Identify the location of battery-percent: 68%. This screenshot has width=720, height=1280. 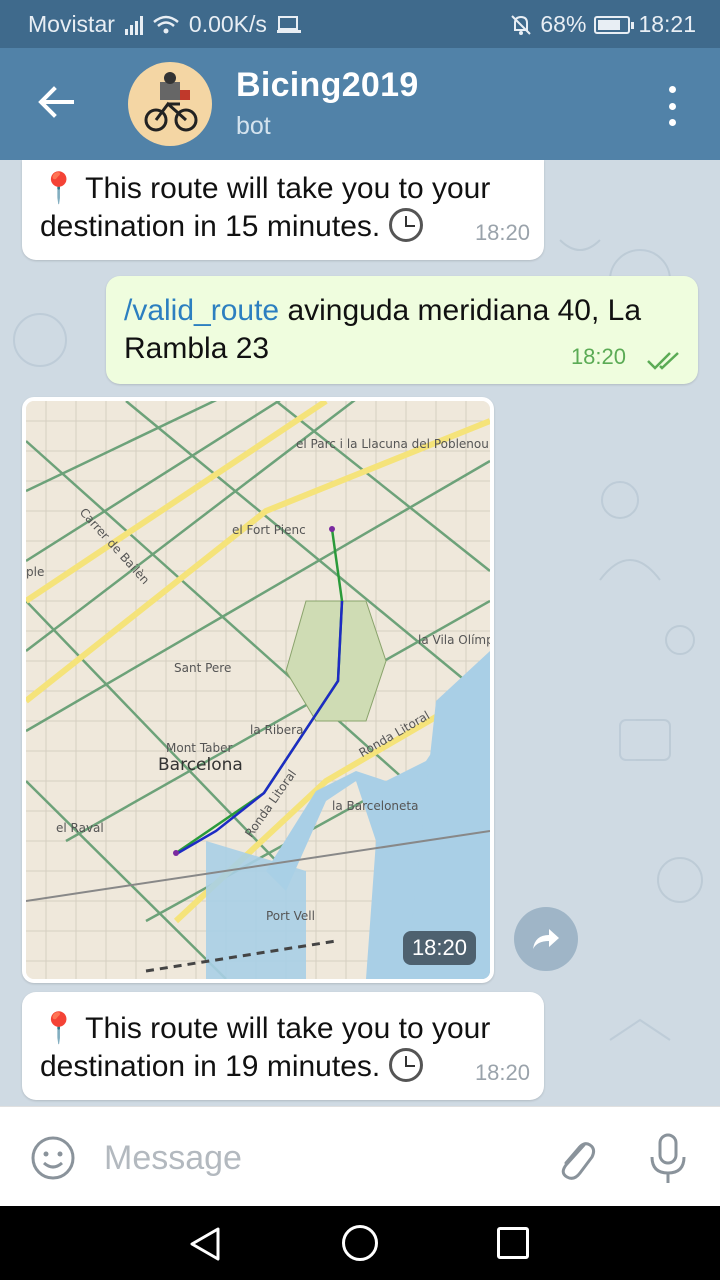
(563, 24).